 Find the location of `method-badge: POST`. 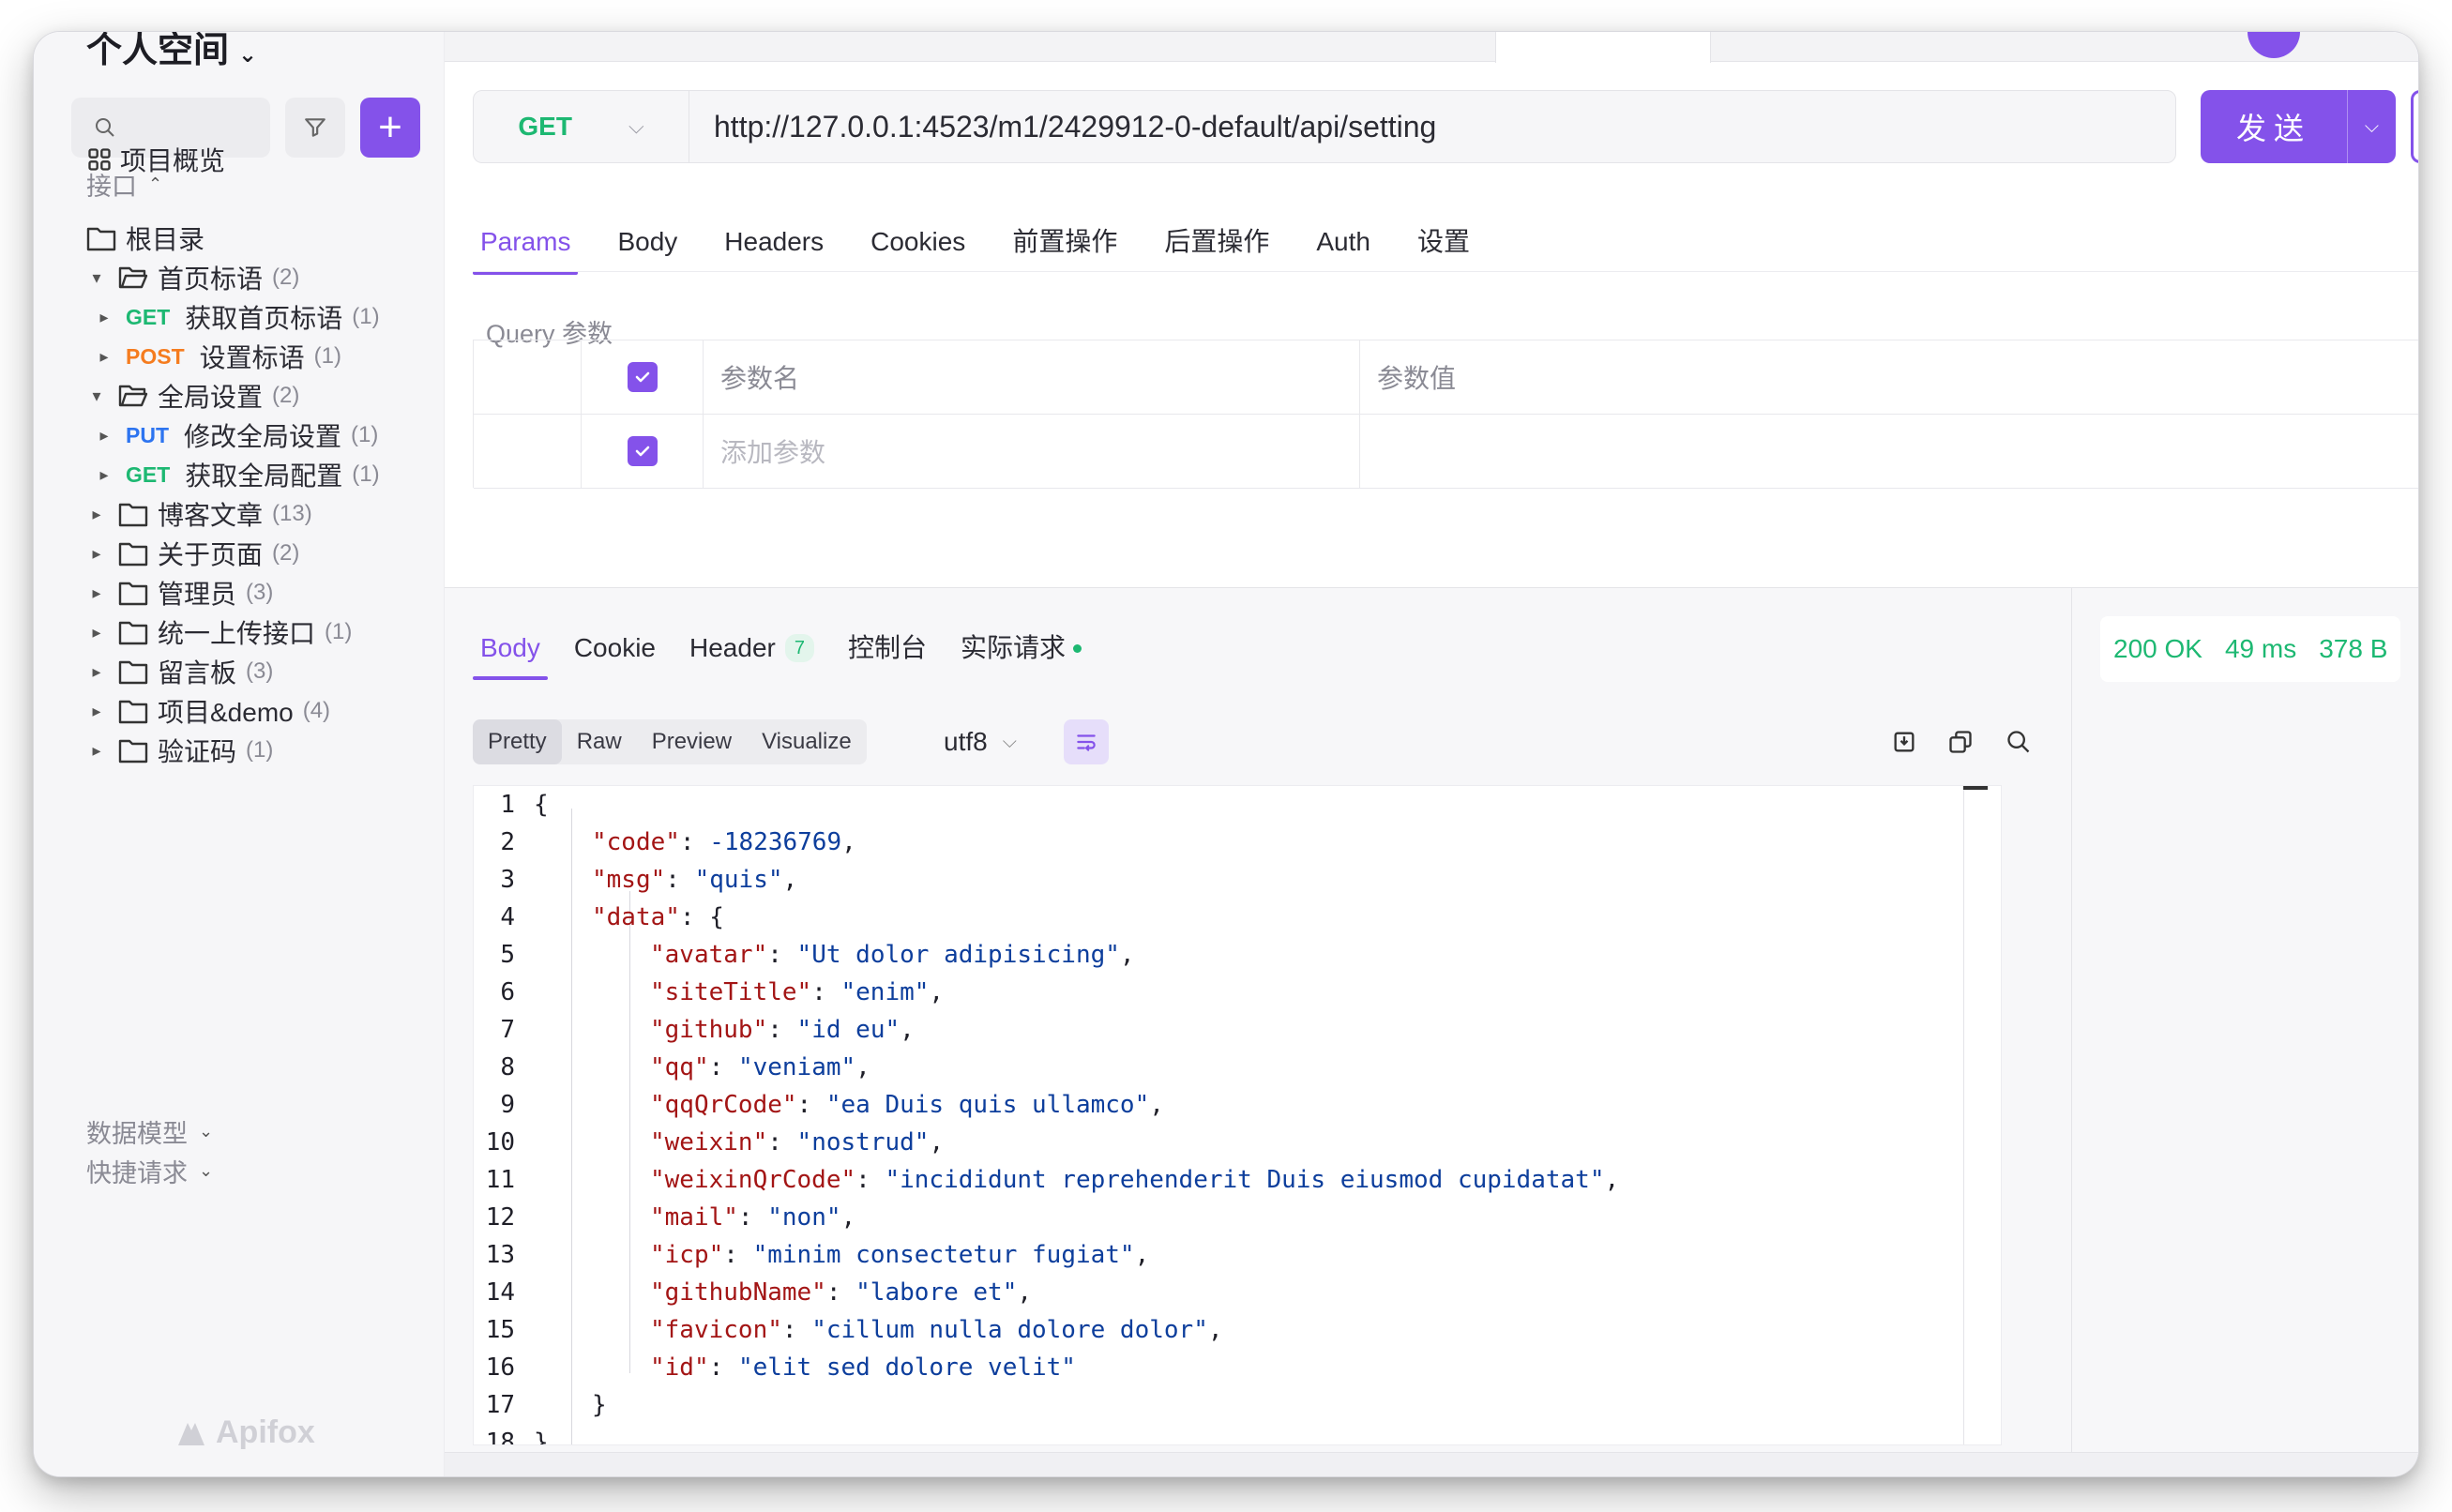

method-badge: POST is located at coordinates (155, 356).